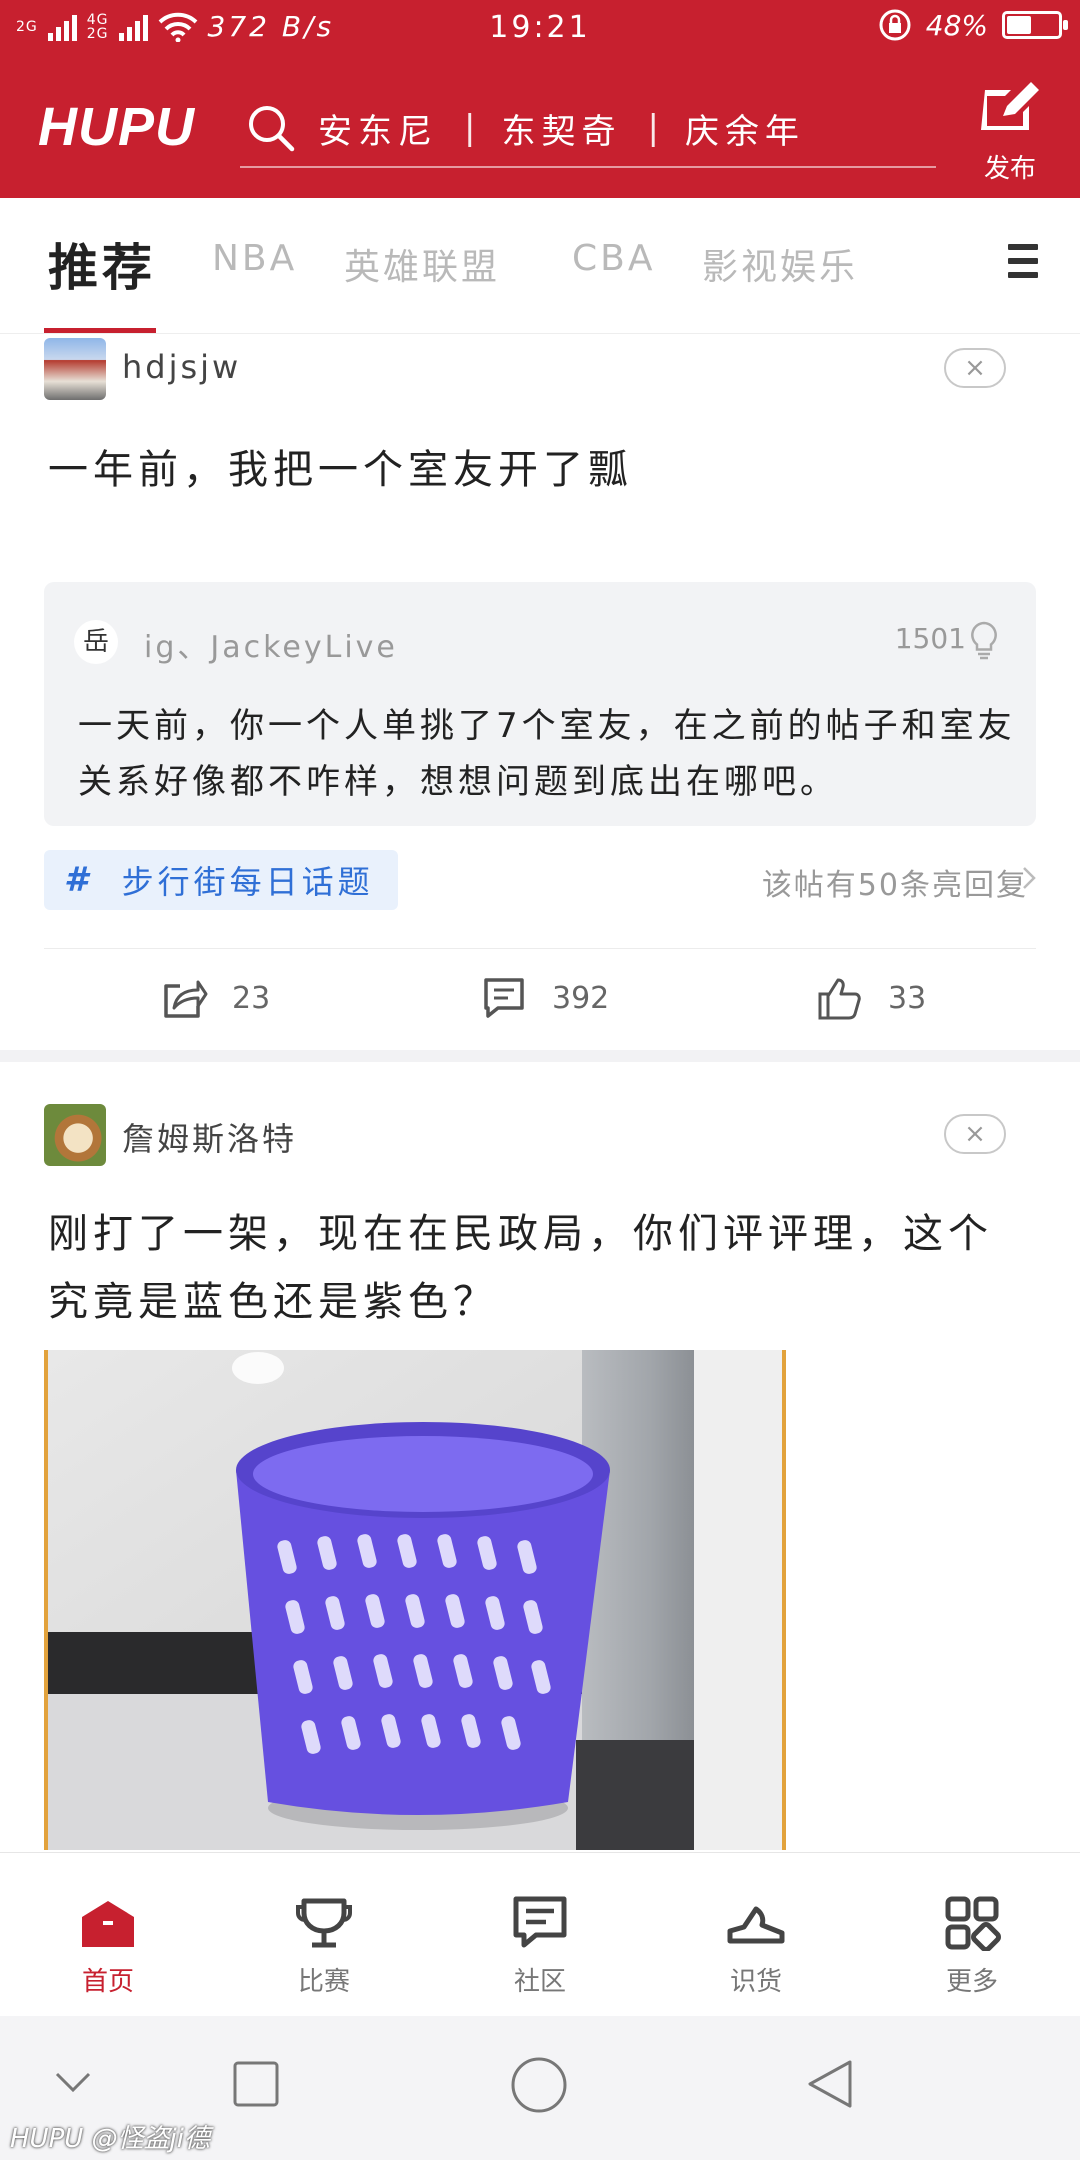  Describe the element at coordinates (540, 1922) in the screenshot. I see `community-icon` at that location.